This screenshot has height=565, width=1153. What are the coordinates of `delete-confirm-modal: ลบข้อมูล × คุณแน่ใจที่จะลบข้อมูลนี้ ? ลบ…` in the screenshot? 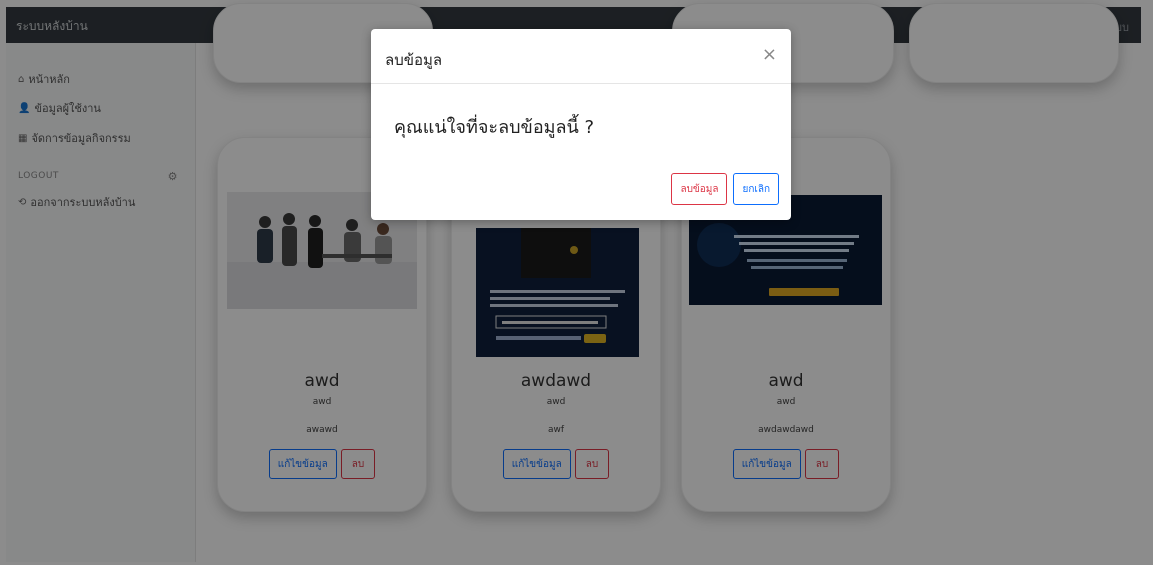 It's located at (581, 124).